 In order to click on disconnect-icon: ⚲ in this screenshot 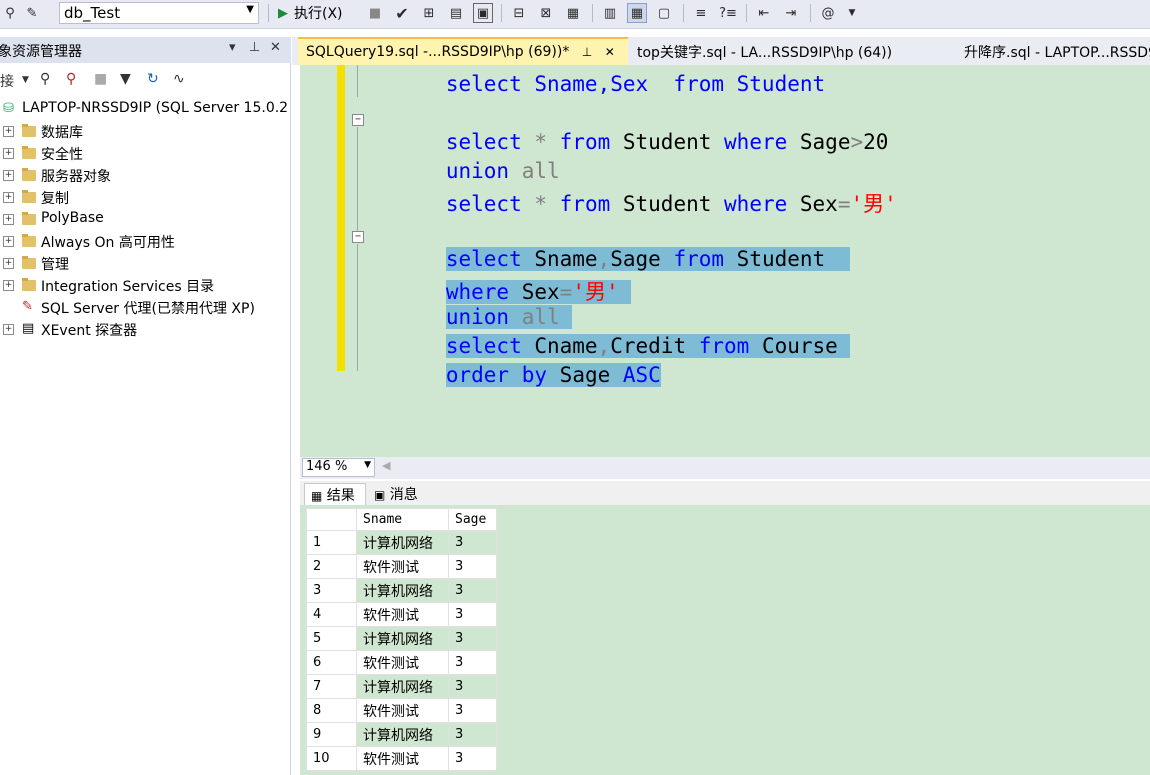, I will do `click(71, 79)`.